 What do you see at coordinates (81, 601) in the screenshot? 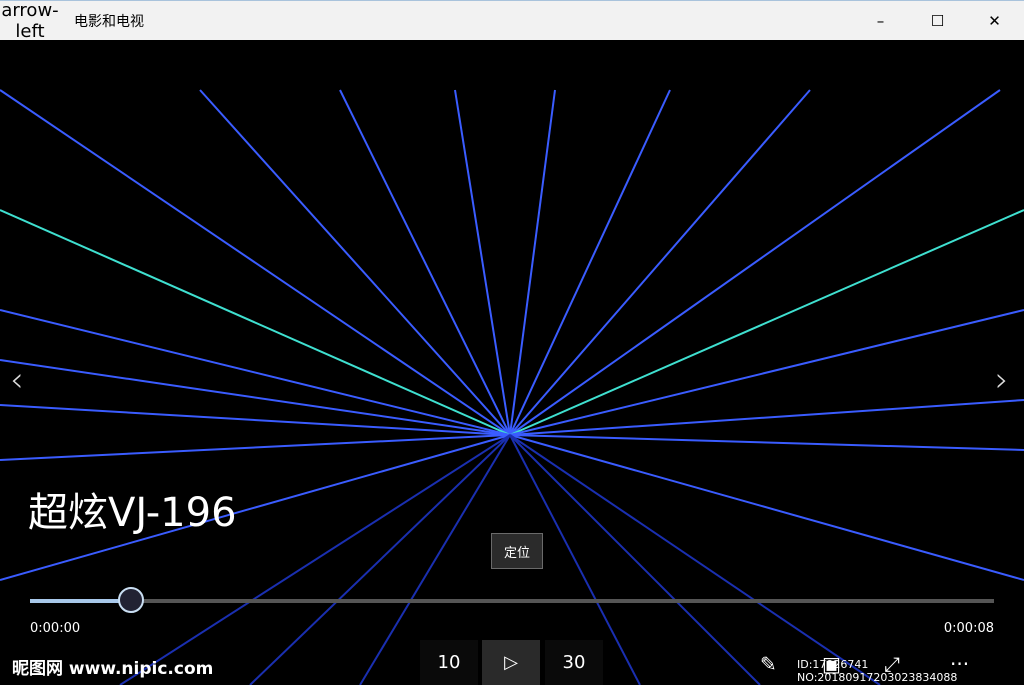
I see `seek-progress` at bounding box center [81, 601].